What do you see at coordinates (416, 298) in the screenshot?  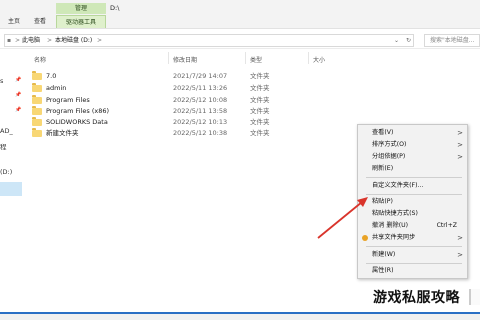 I see `watermark-text: 游戏私服攻略` at bounding box center [416, 298].